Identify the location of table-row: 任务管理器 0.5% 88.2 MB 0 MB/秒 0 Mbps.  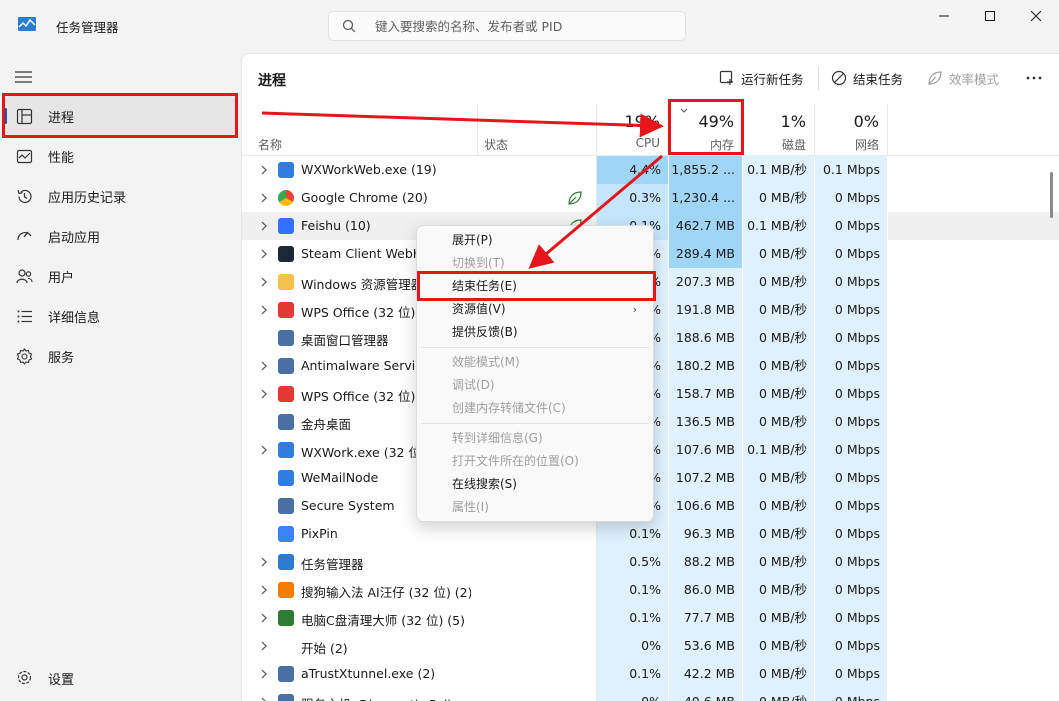
(650, 562).